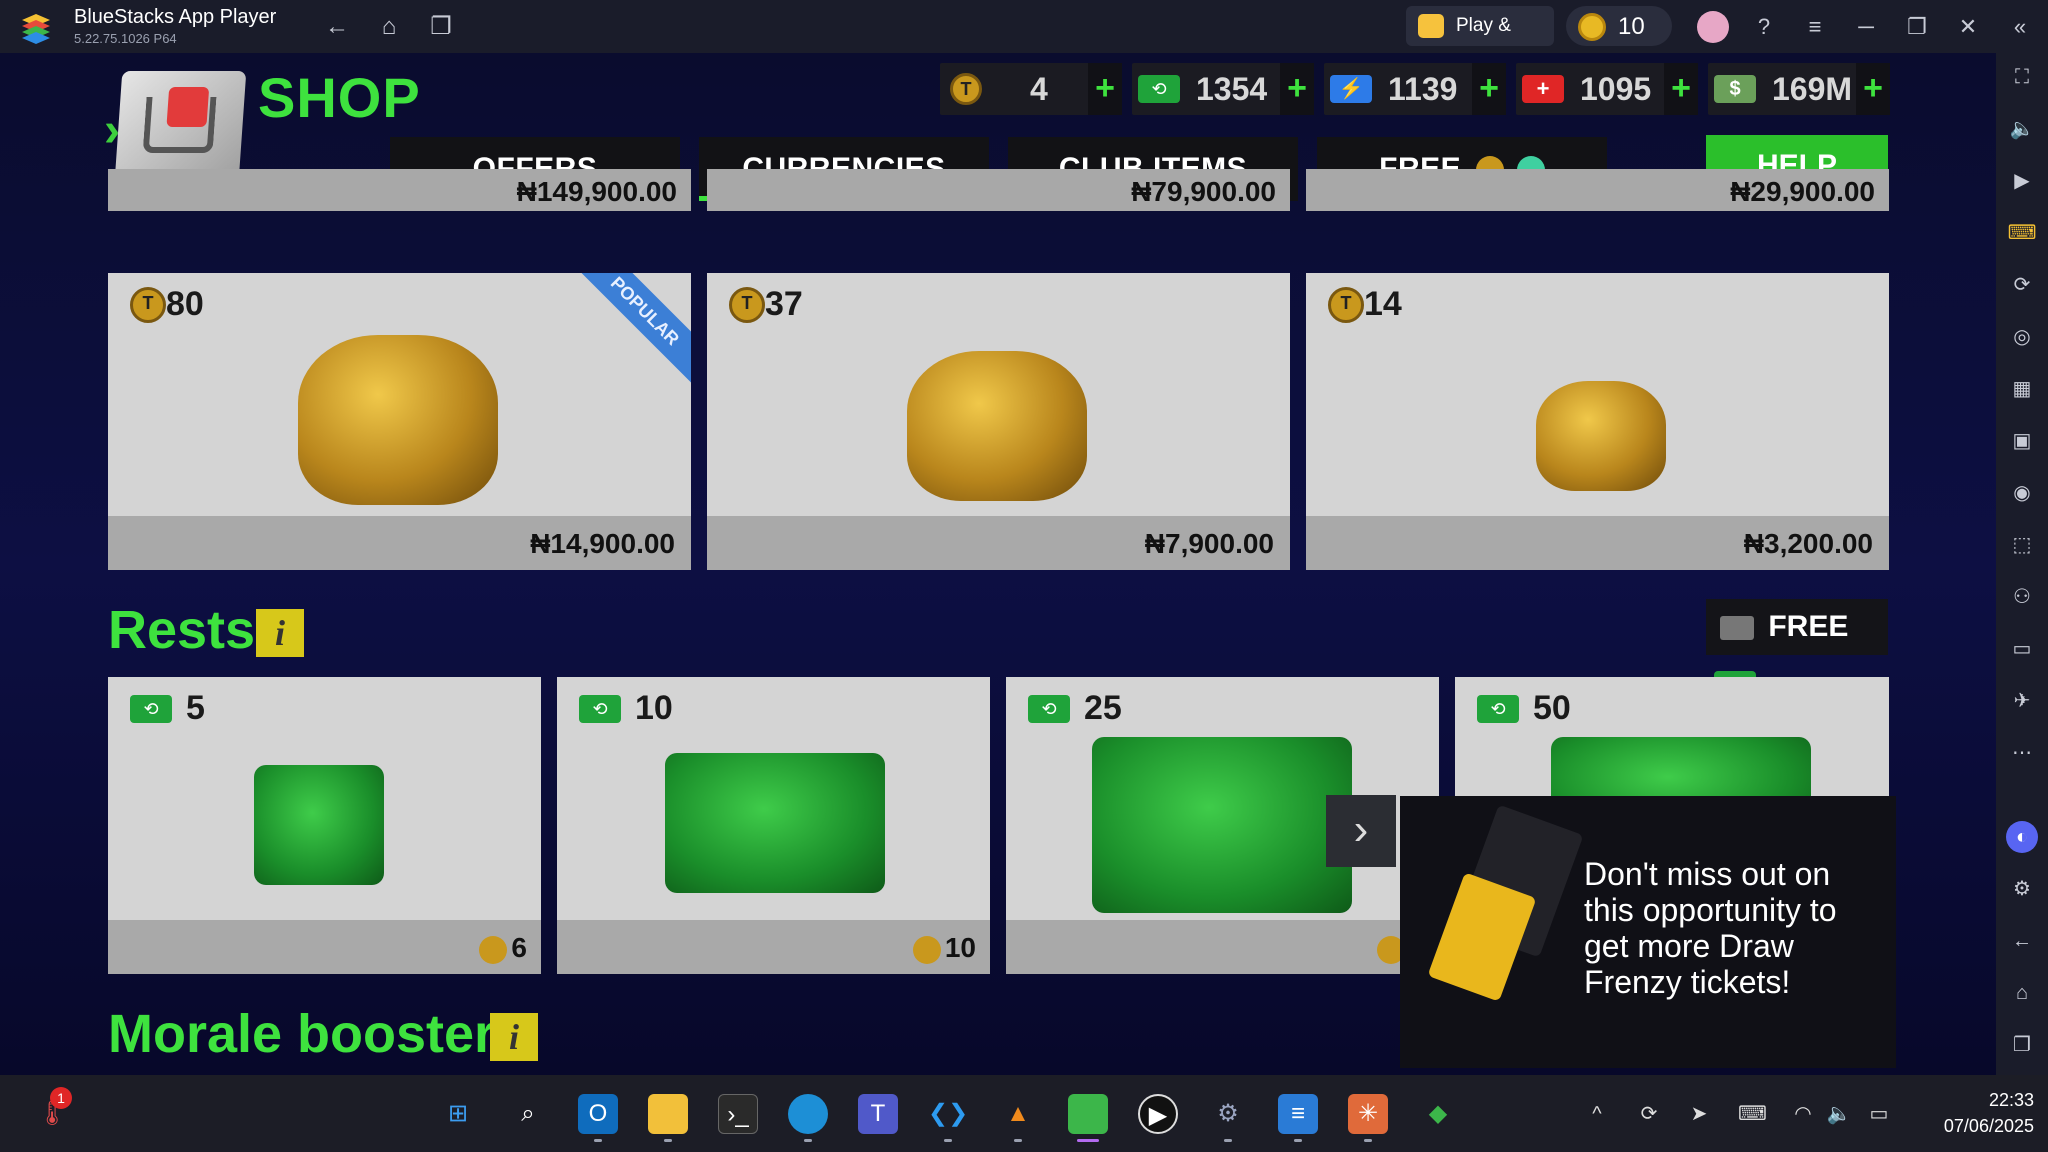 Image resolution: width=2048 pixels, height=1152 pixels. I want to click on sync-icon: ⟳, so click(1649, 1114).